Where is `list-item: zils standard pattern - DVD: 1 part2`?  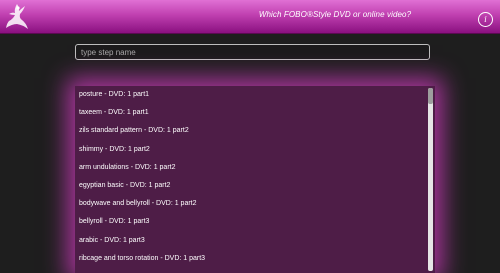
list-item: zils standard pattern - DVD: 1 part2 is located at coordinates (250, 131).